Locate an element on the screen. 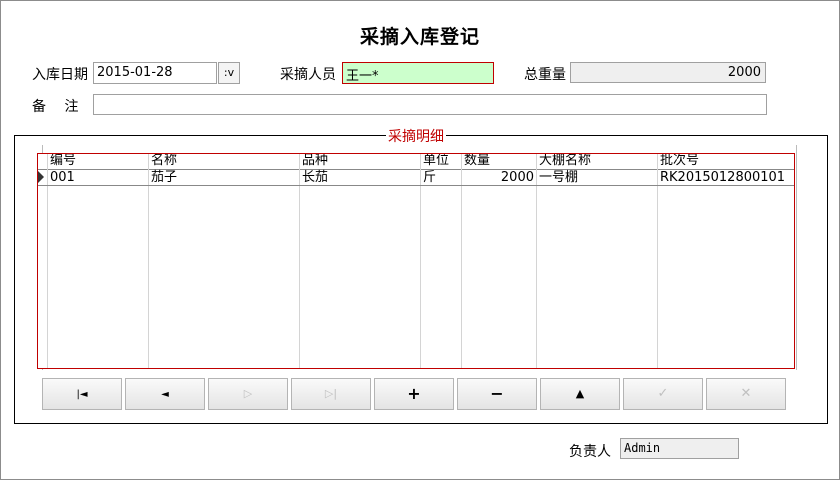 This screenshot has width=840, height=480. add-row-button: + is located at coordinates (414, 394).